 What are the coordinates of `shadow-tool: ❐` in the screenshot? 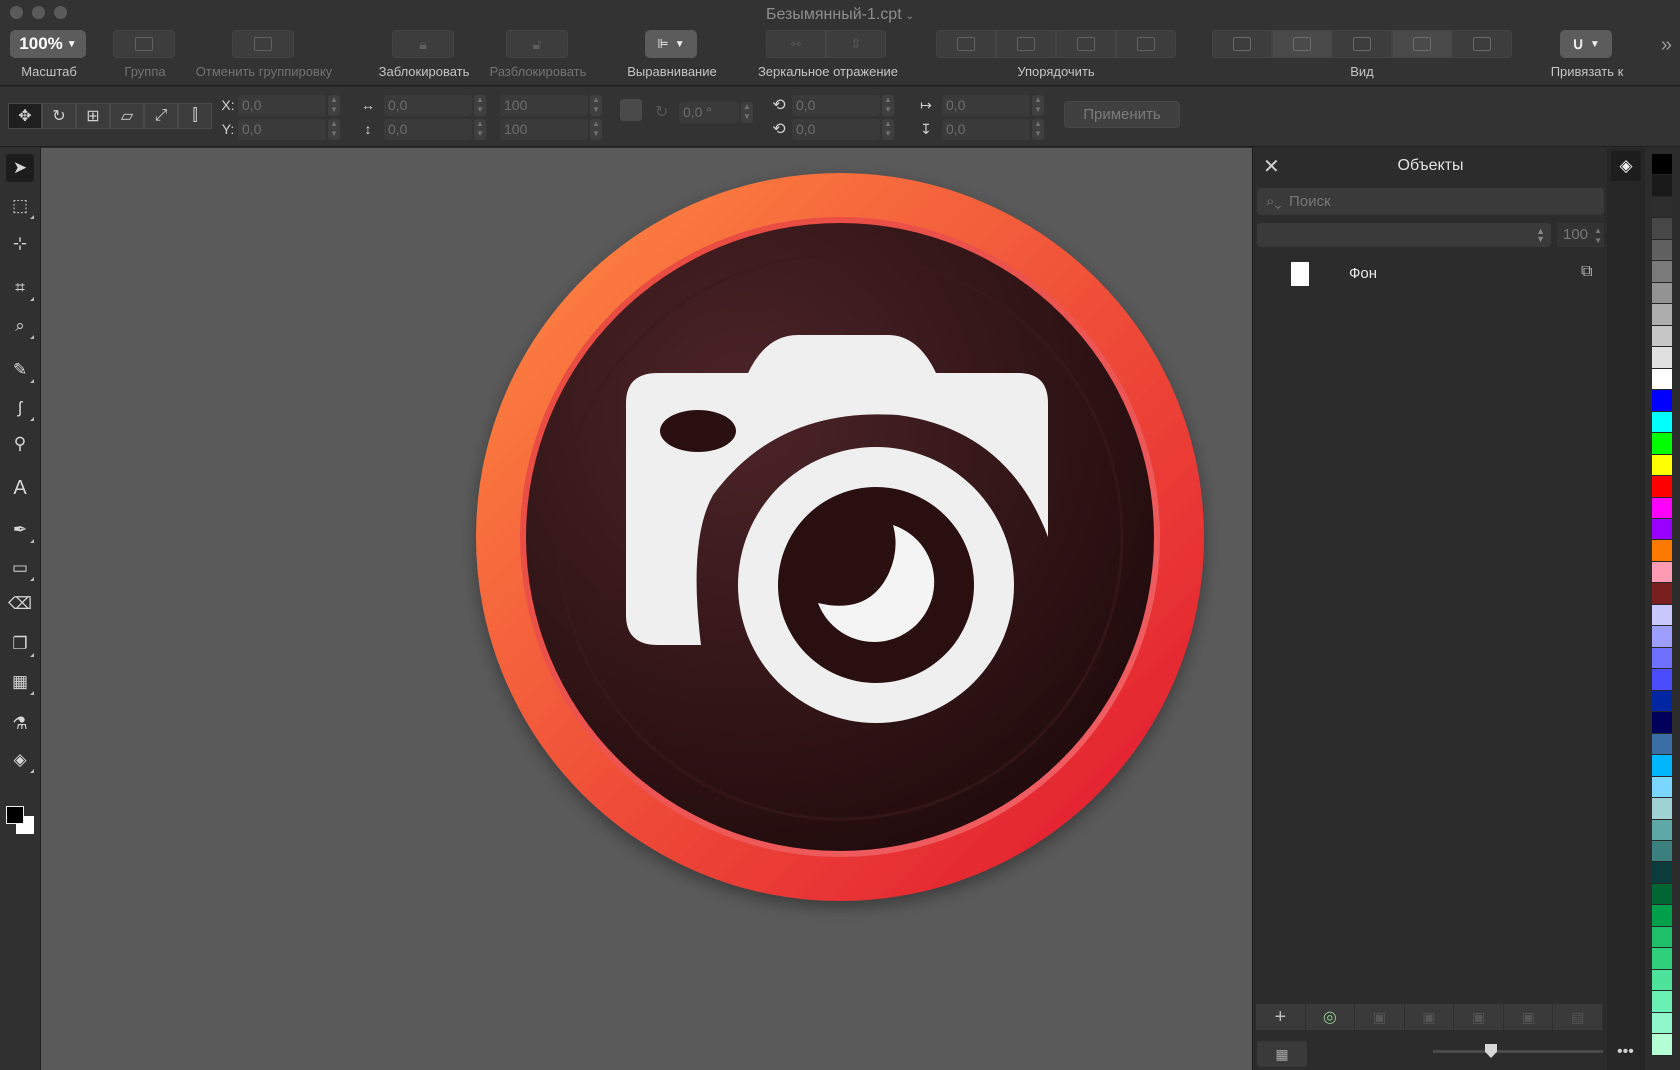 It's located at (20, 644).